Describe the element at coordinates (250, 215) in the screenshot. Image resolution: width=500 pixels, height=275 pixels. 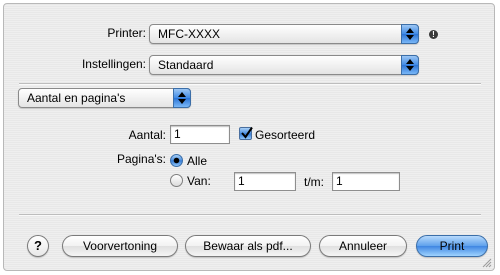
I see `divider-bottom` at that location.